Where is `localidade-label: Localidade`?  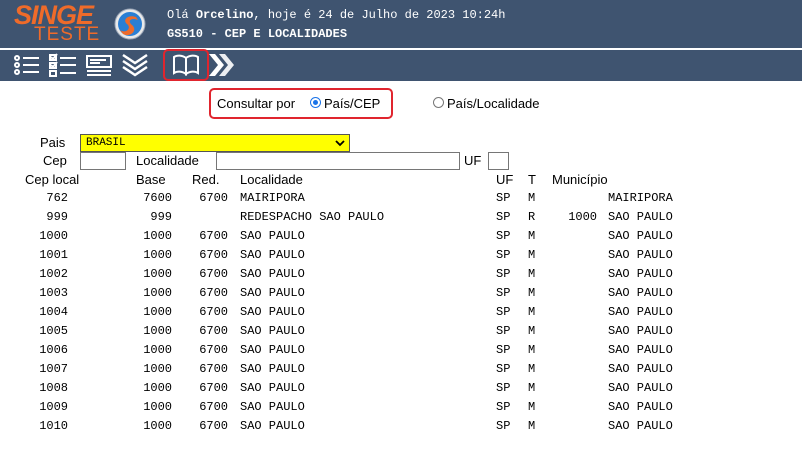
localidade-label: Localidade is located at coordinates (167, 160).